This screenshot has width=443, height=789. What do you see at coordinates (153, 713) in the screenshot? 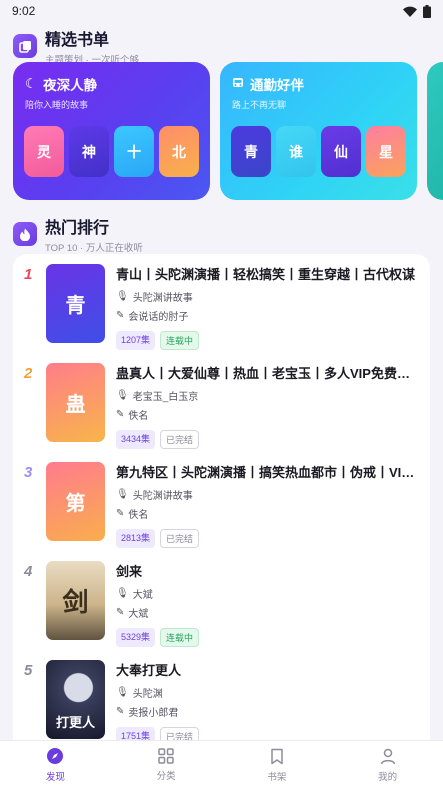
I see `author: 卖报小郎君` at bounding box center [153, 713].